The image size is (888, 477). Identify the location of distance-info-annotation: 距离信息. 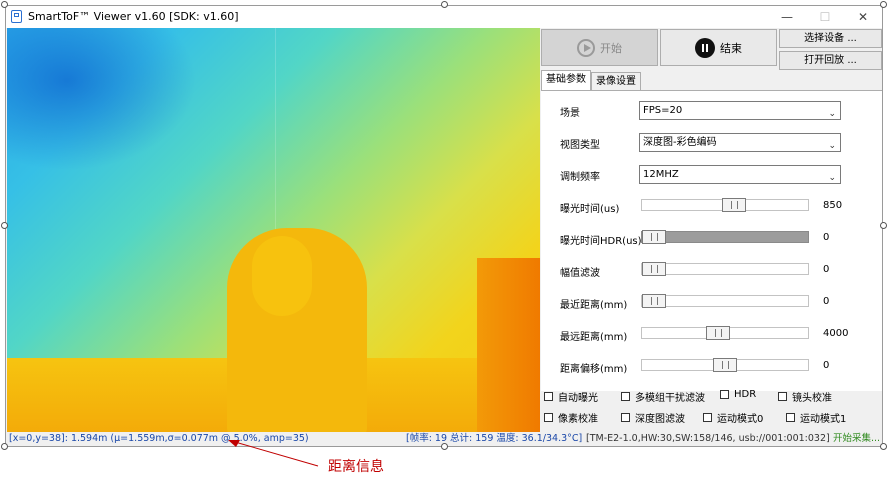
(356, 467).